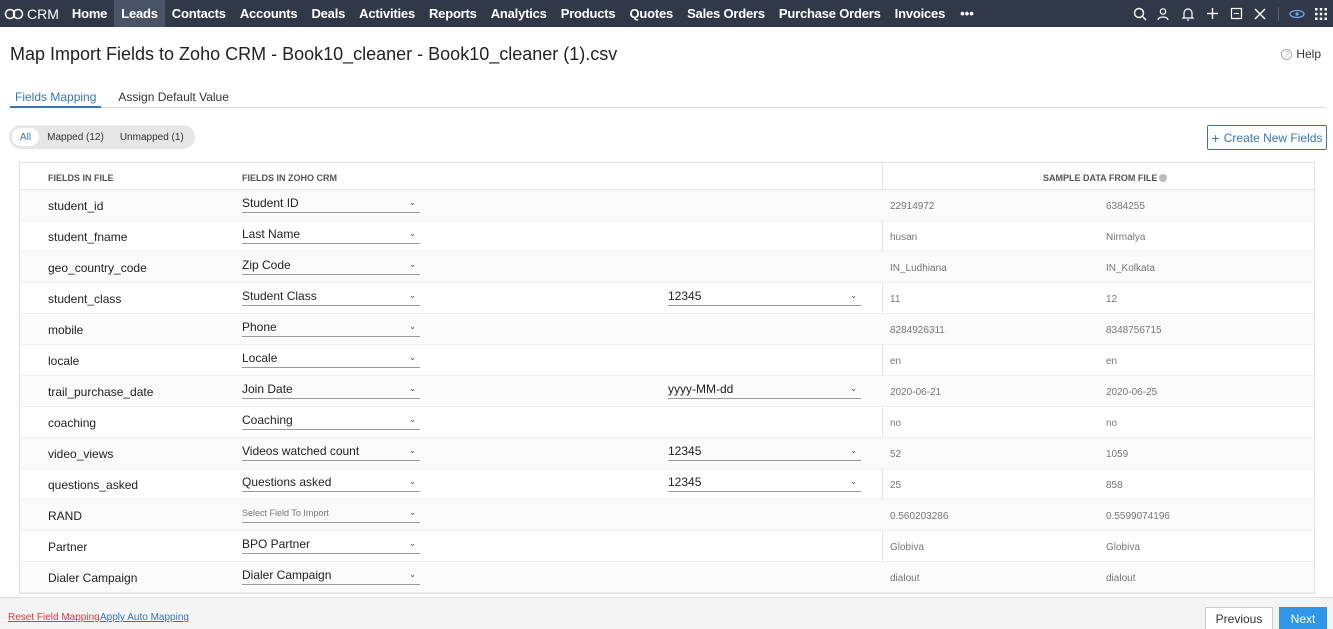 Image resolution: width=1333 pixels, height=629 pixels. I want to click on nav-item-purchase-orders: Purchase Orders, so click(830, 13).